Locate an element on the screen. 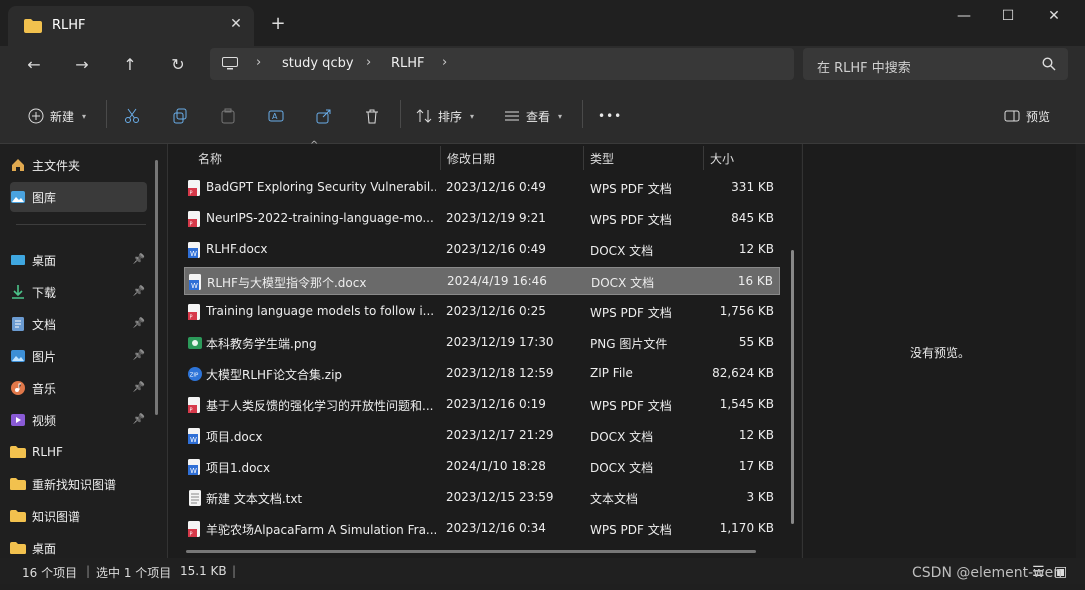 Image resolution: width=1085 pixels, height=590 pixels. svg-text: A is located at coordinates (275, 116).